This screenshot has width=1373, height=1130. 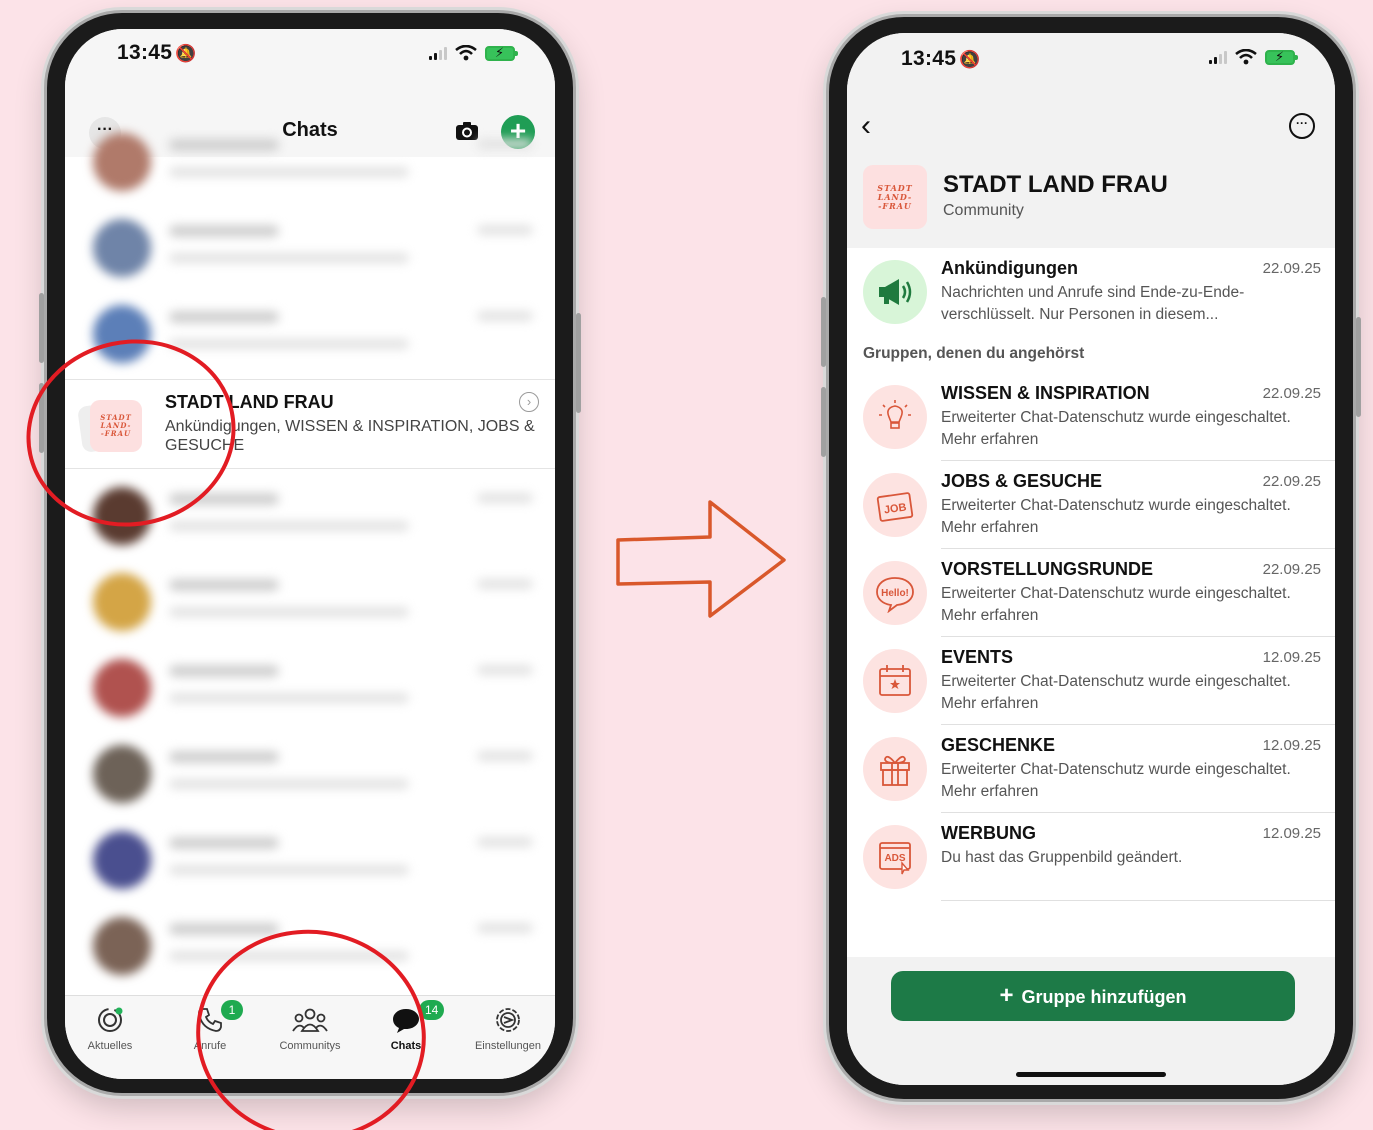 I want to click on lightbulb-icon, so click(x=895, y=417).